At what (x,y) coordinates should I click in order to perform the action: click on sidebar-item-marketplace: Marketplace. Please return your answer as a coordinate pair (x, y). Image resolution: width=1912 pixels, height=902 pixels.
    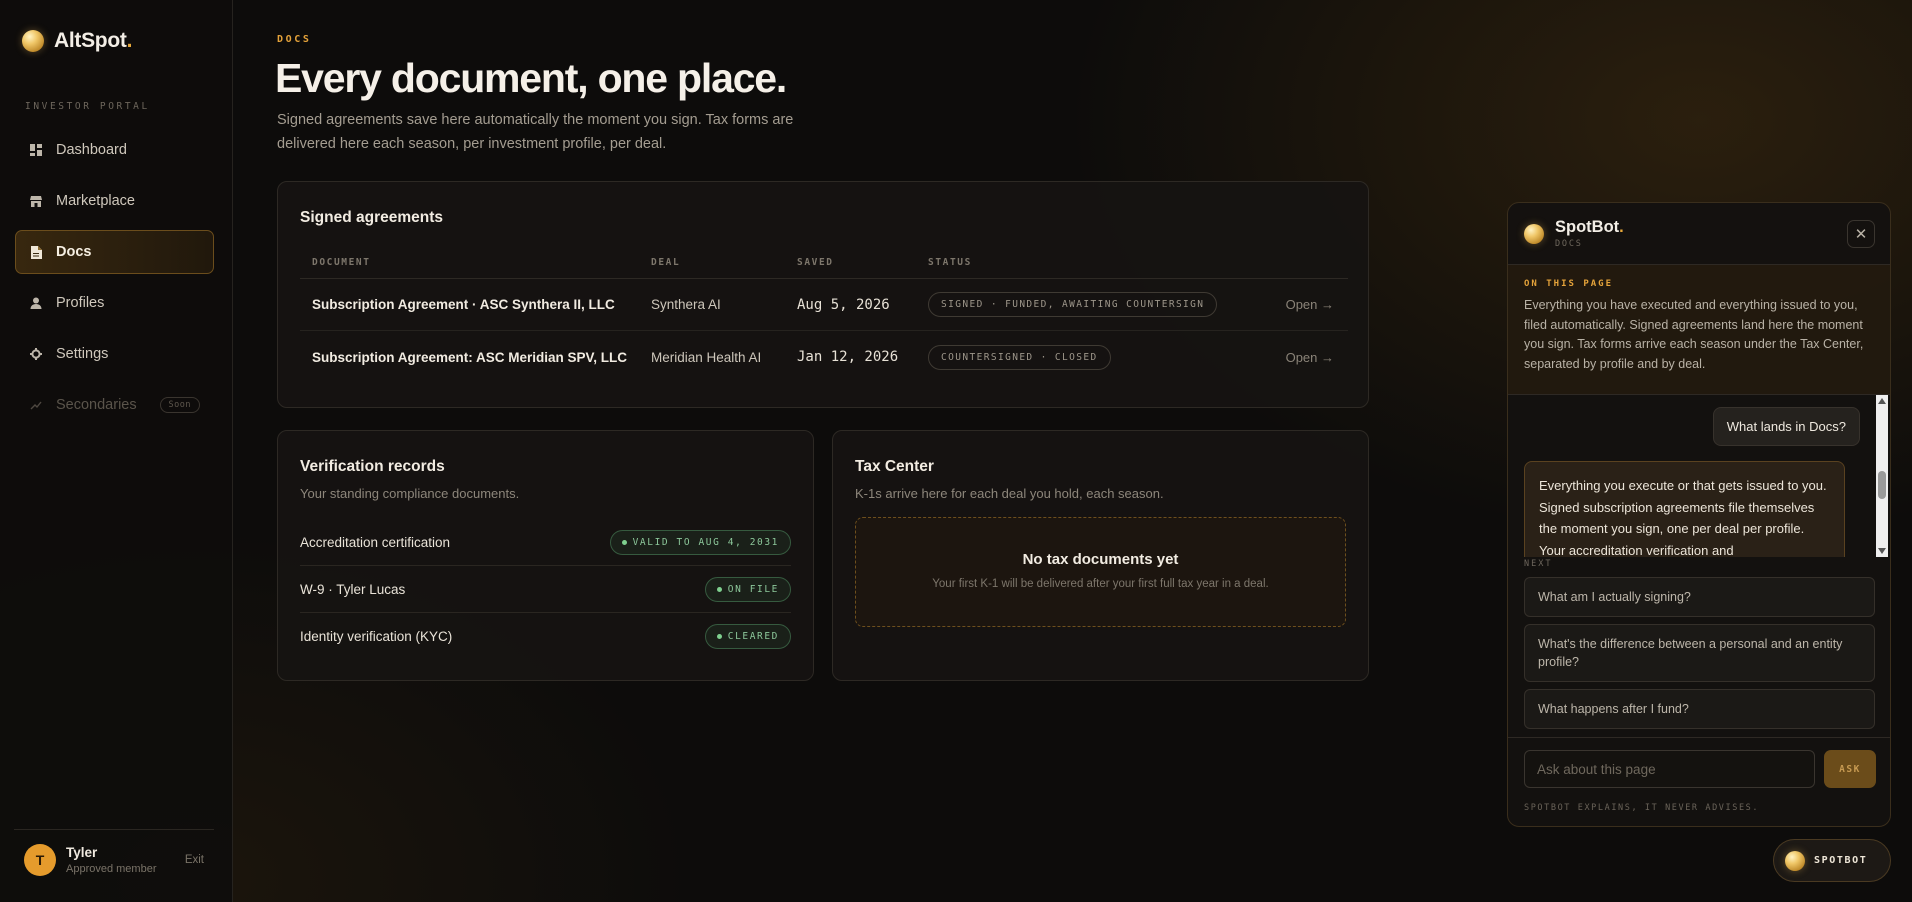
    Looking at the image, I should click on (114, 201).